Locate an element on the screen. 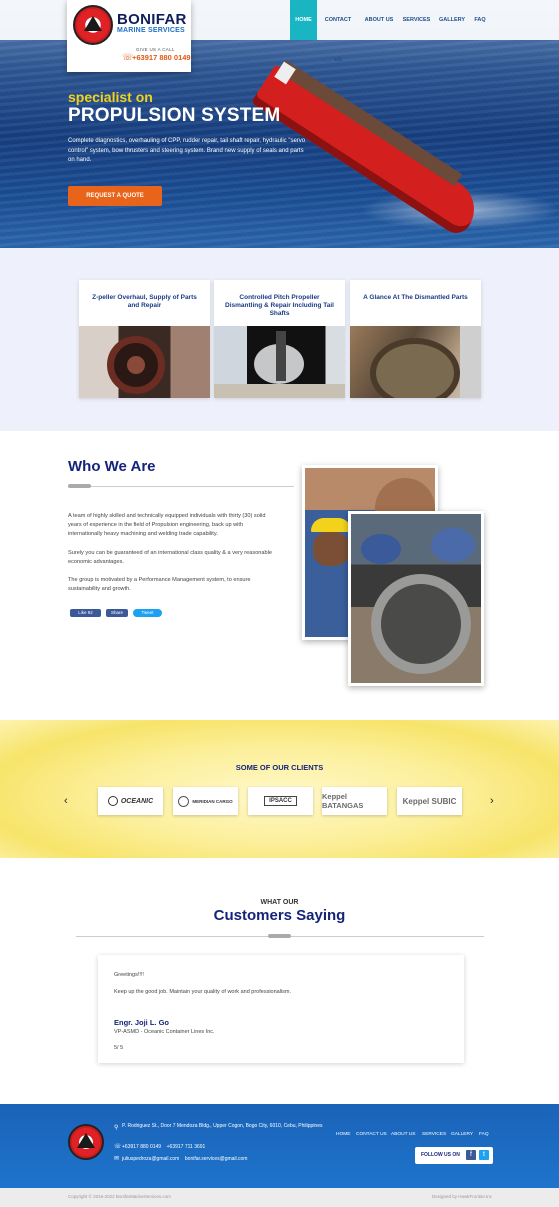 Image resolution: width=559 pixels, height=1207 pixels. nav-about-us: ABOUT US is located at coordinates (379, 20).